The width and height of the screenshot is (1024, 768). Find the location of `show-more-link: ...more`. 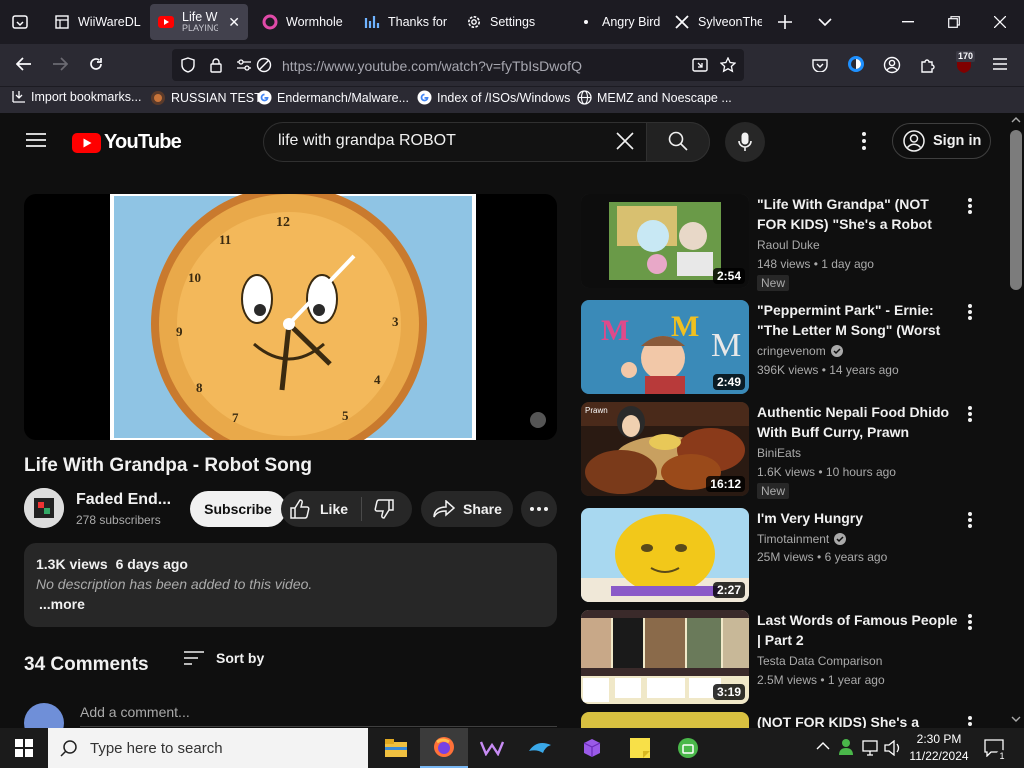

show-more-link: ...more is located at coordinates (62, 604).